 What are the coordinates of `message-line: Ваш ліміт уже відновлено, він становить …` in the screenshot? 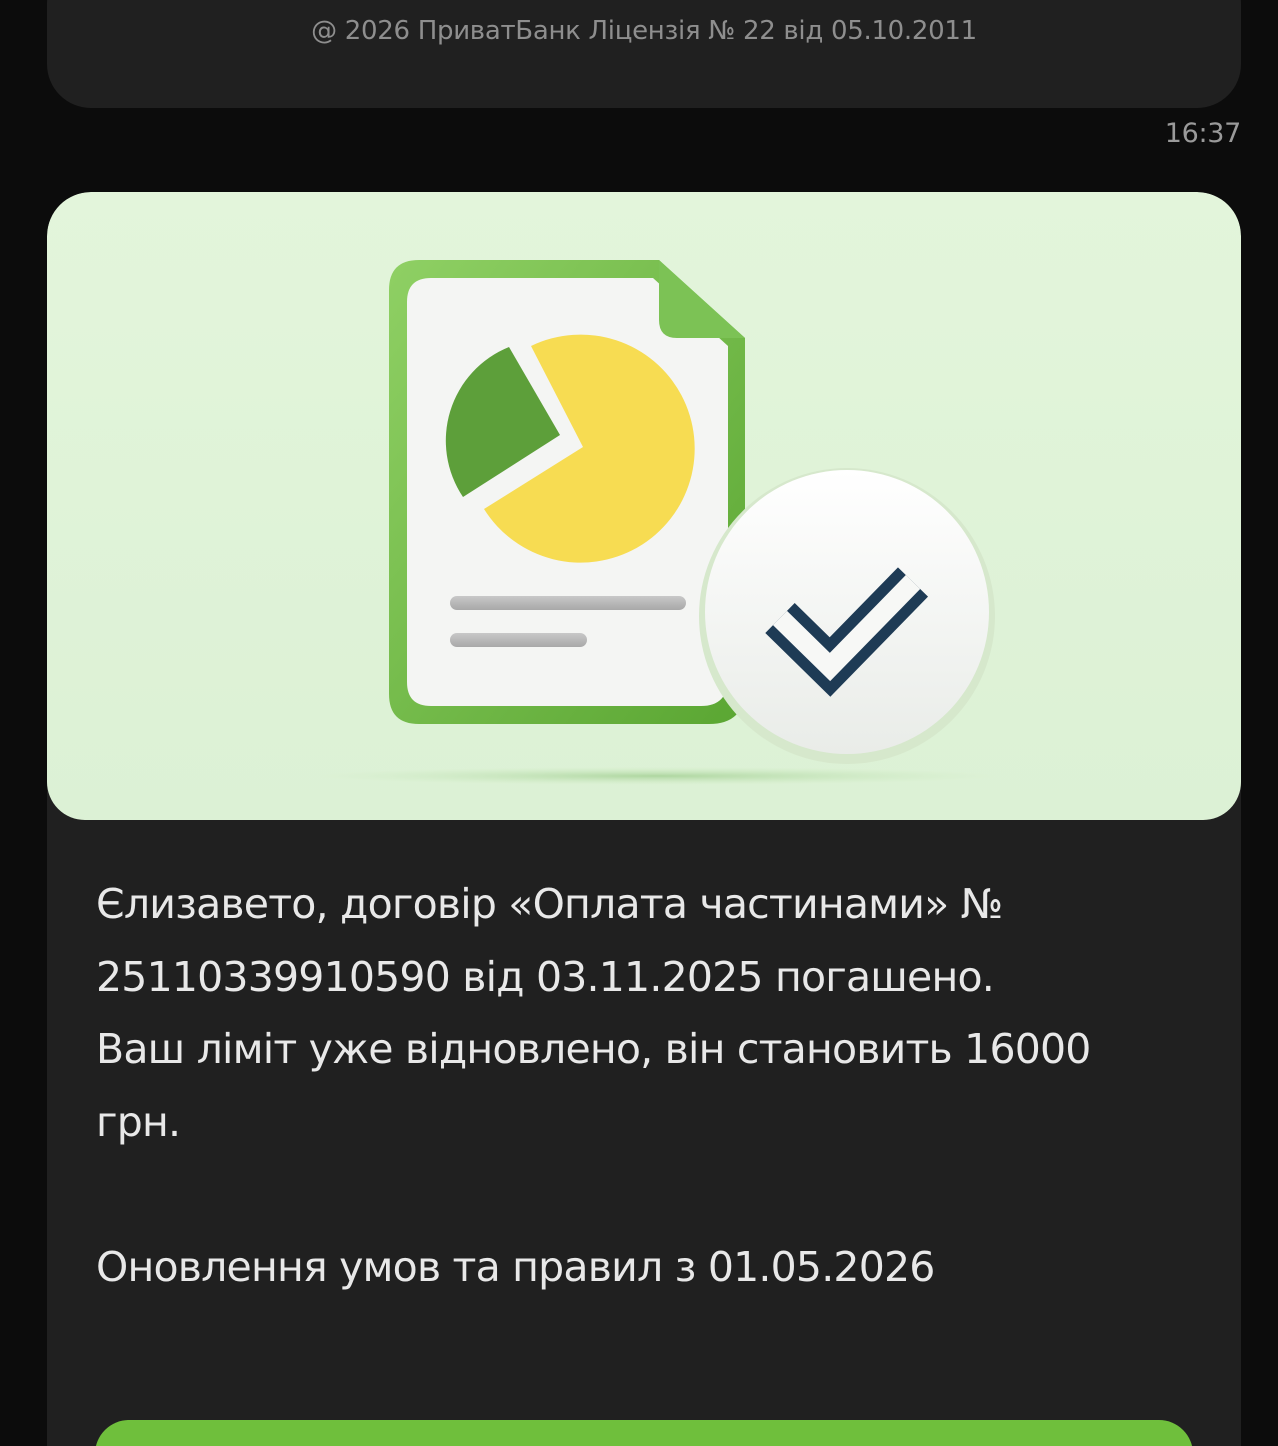 It's located at (593, 1049).